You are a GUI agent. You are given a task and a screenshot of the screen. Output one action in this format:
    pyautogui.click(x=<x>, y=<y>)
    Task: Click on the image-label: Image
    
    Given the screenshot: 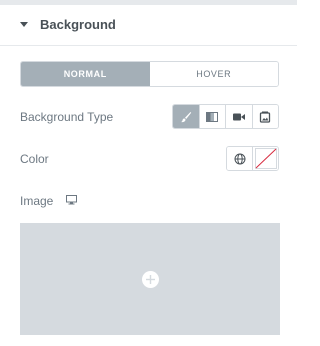 What is the action you would take?
    pyautogui.click(x=37, y=201)
    